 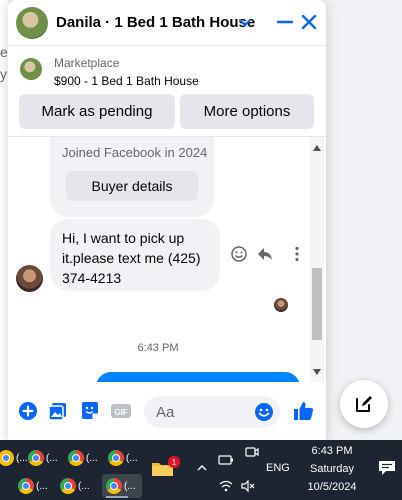 What do you see at coordinates (387, 468) in the screenshot?
I see `notification-icon` at bounding box center [387, 468].